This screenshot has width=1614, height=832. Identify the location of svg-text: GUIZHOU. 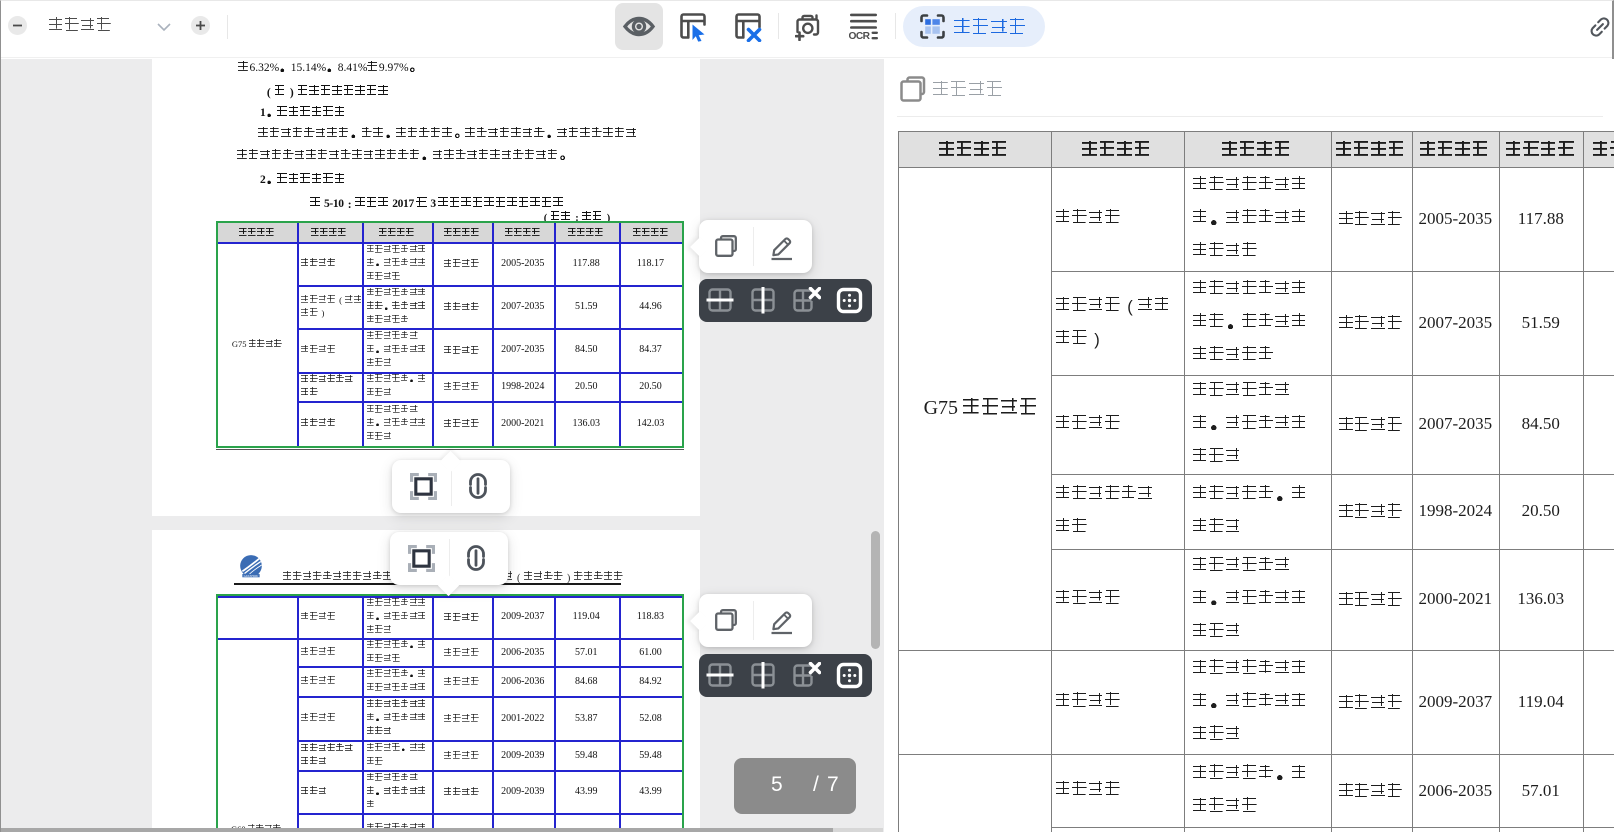
(251, 576).